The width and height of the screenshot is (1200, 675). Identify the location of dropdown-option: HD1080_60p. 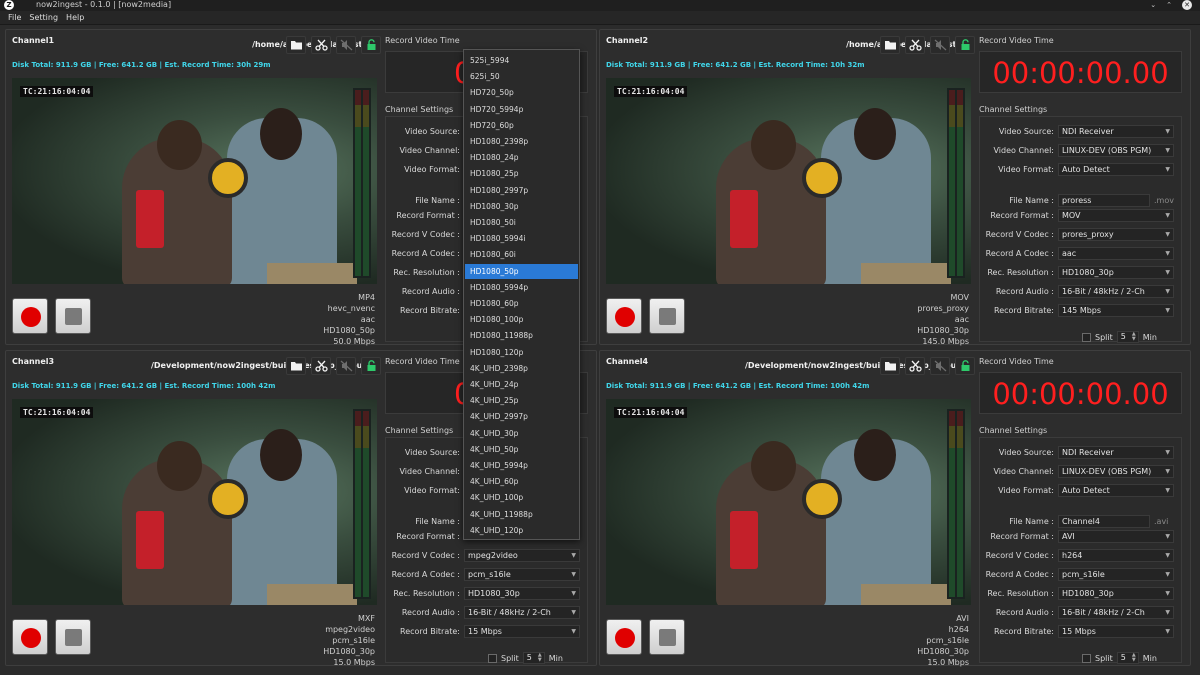
(521, 303).